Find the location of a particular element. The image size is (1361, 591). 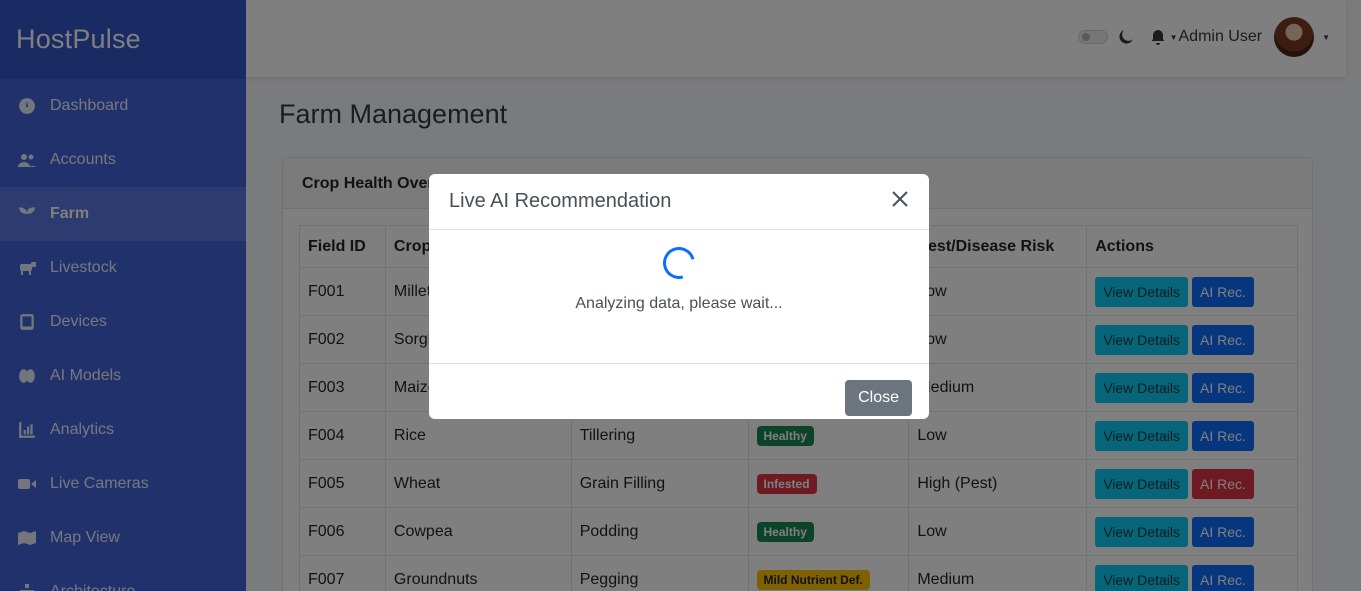

close-icon is located at coordinates (900, 201).